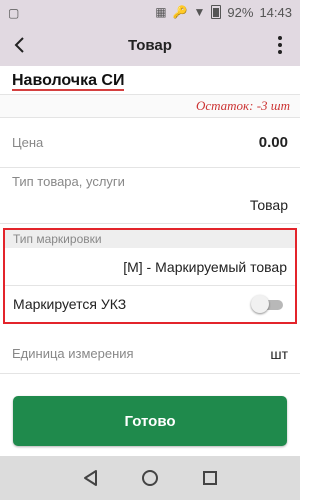  Describe the element at coordinates (279, 353) in the screenshot. I see `unit-value: шт` at that location.